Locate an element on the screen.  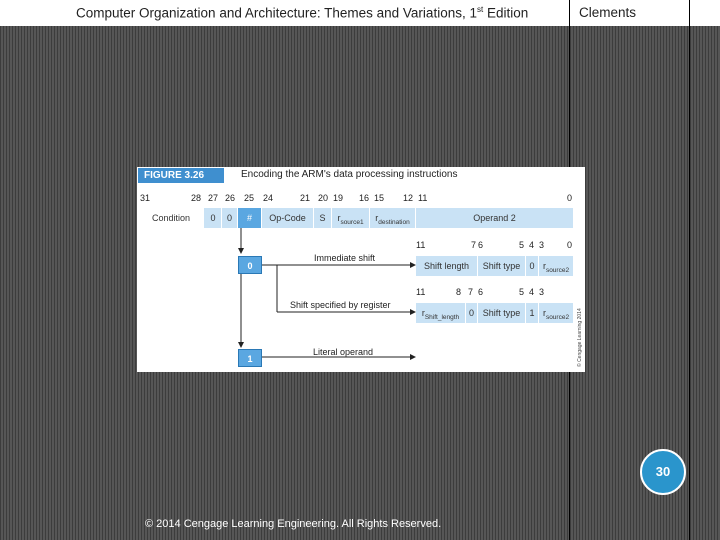
imm-bit-3: 3 is located at coordinates (542, 245).